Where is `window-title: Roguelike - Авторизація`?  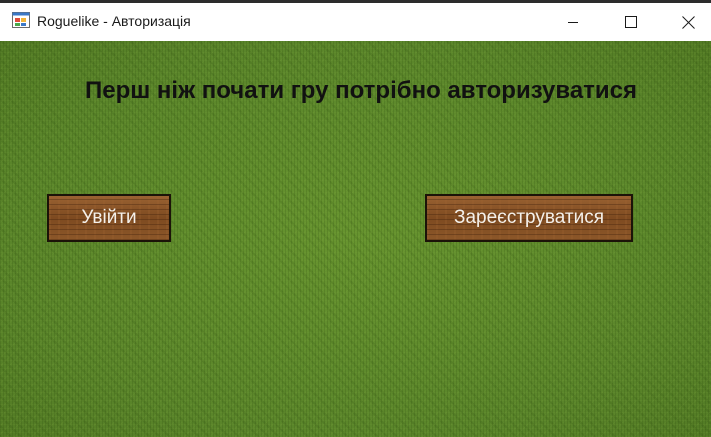
window-title: Roguelike - Авторизація is located at coordinates (114, 21).